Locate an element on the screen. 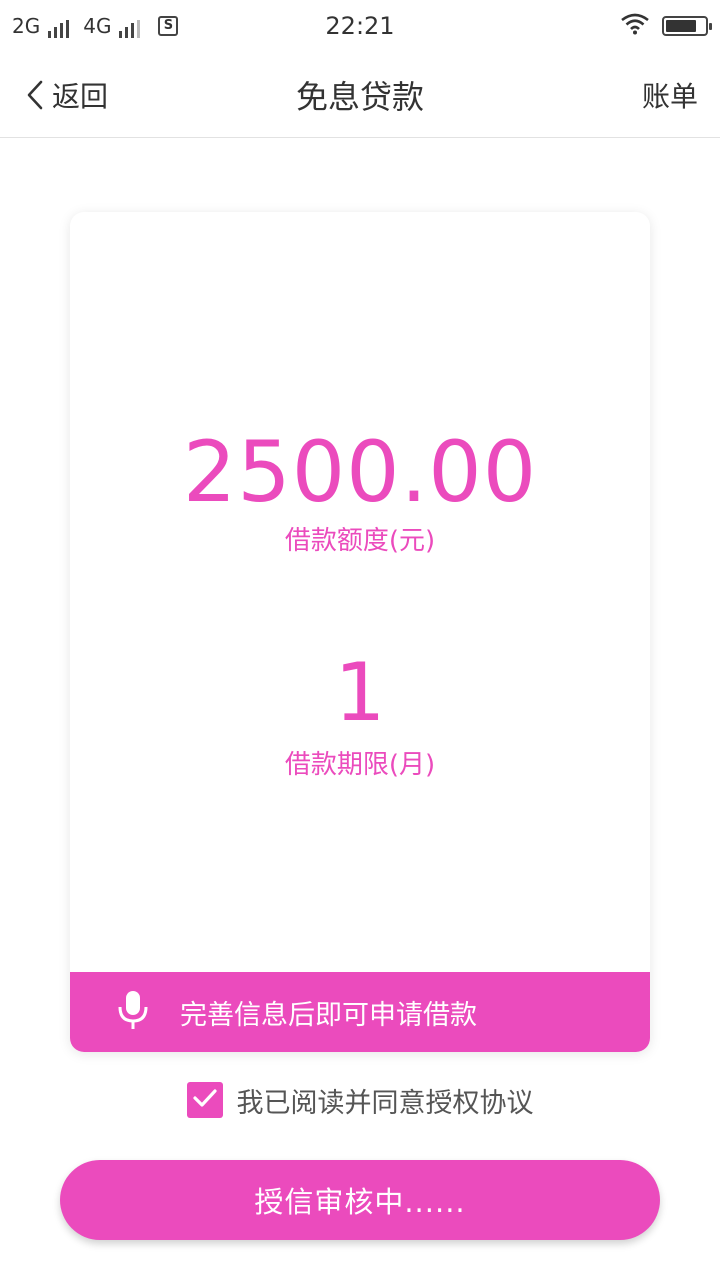 This screenshot has width=720, height=1280. battery-icon is located at coordinates (687, 26).